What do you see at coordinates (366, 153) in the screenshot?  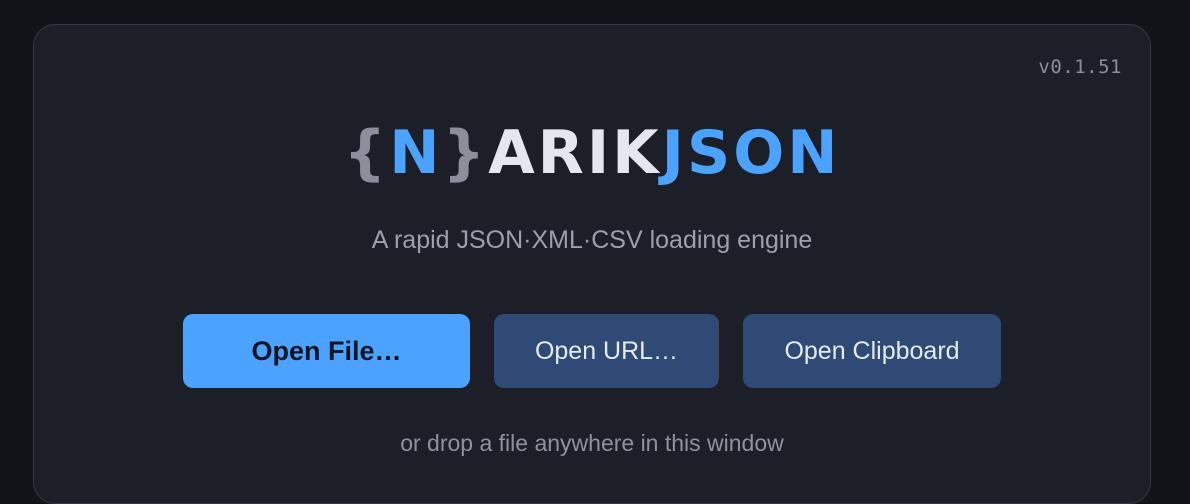 I see `logo-brace-open: {` at bounding box center [366, 153].